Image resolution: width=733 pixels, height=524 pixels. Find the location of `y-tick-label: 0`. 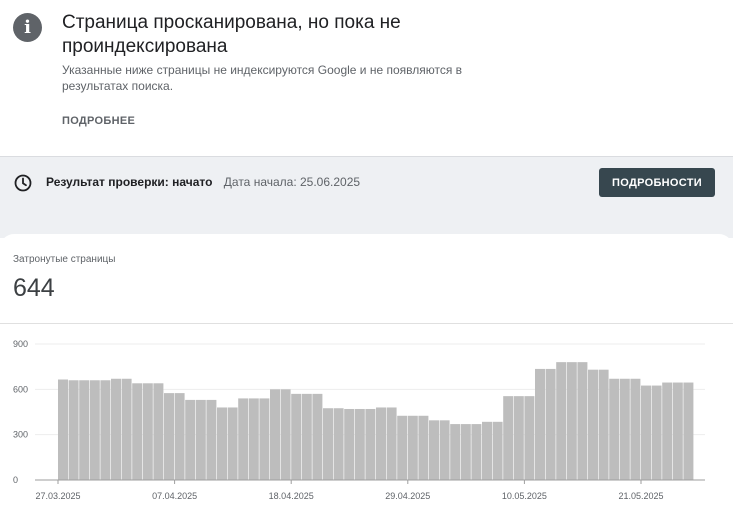

y-tick-label: 0 is located at coordinates (15, 480).